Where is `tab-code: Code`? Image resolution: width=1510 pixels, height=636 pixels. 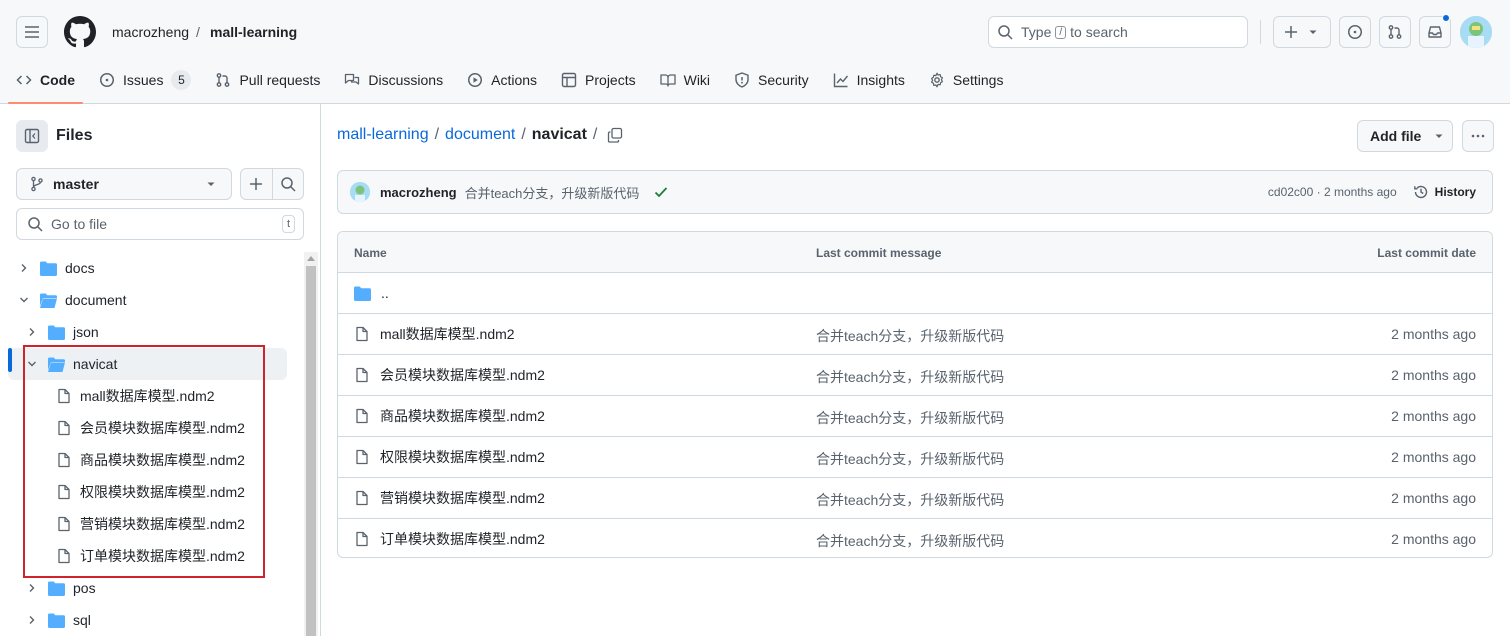
tab-code: Code is located at coordinates (45, 82).